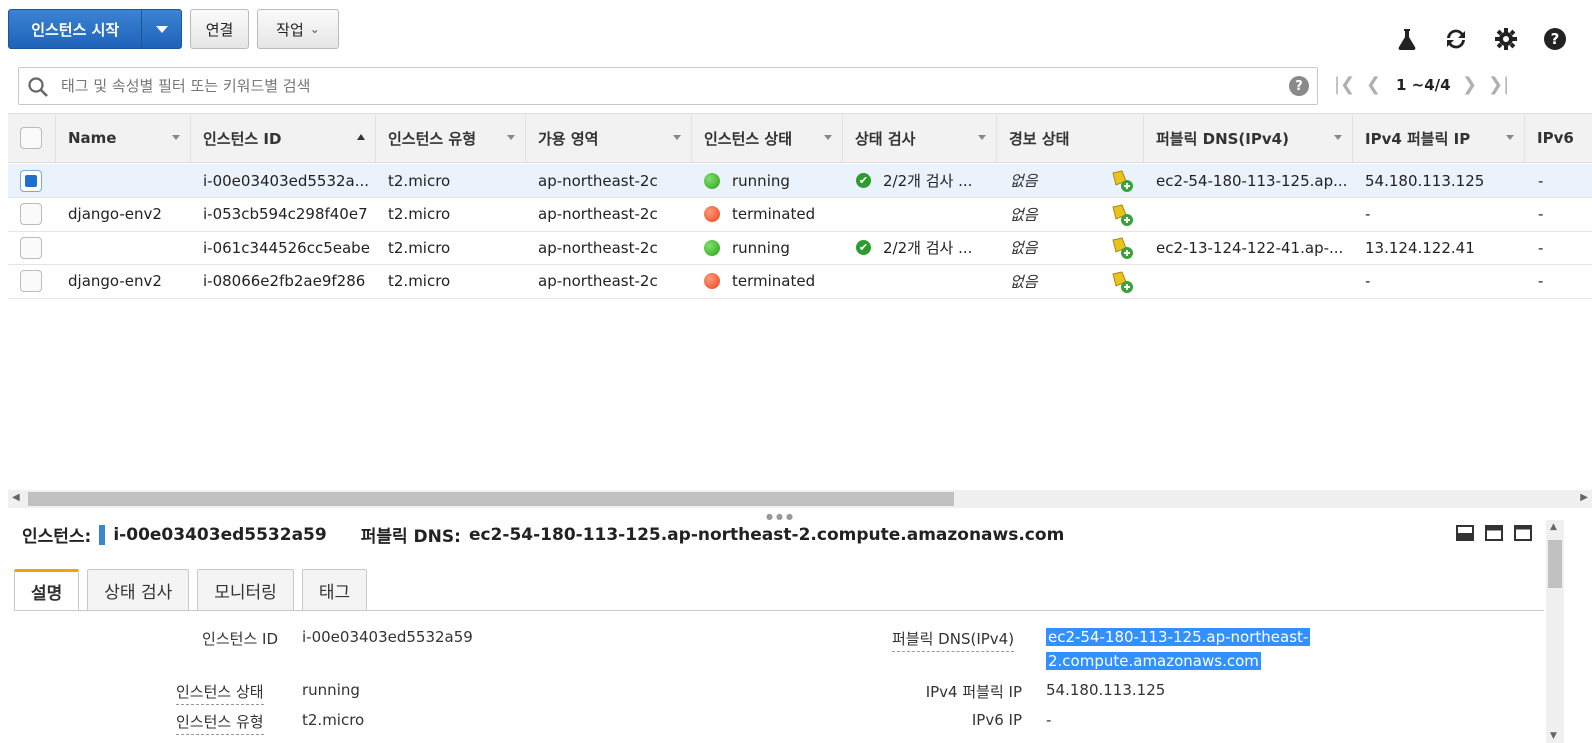  What do you see at coordinates (283, 138) in the screenshot?
I see `col-instance-id: 인스턴스 ID` at bounding box center [283, 138].